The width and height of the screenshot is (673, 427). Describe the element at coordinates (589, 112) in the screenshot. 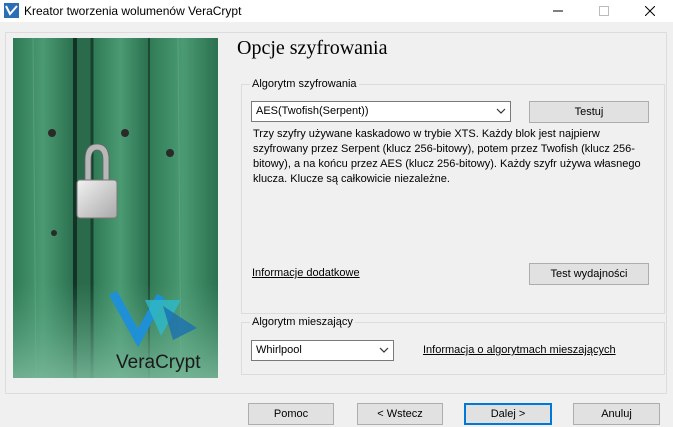

I see `test-button: Testuj` at that location.